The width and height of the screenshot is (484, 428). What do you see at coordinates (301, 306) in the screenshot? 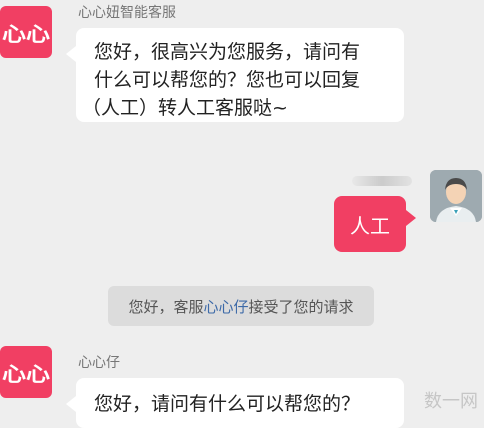
I see `notice-suffix: 接受了您的请求` at bounding box center [301, 306].